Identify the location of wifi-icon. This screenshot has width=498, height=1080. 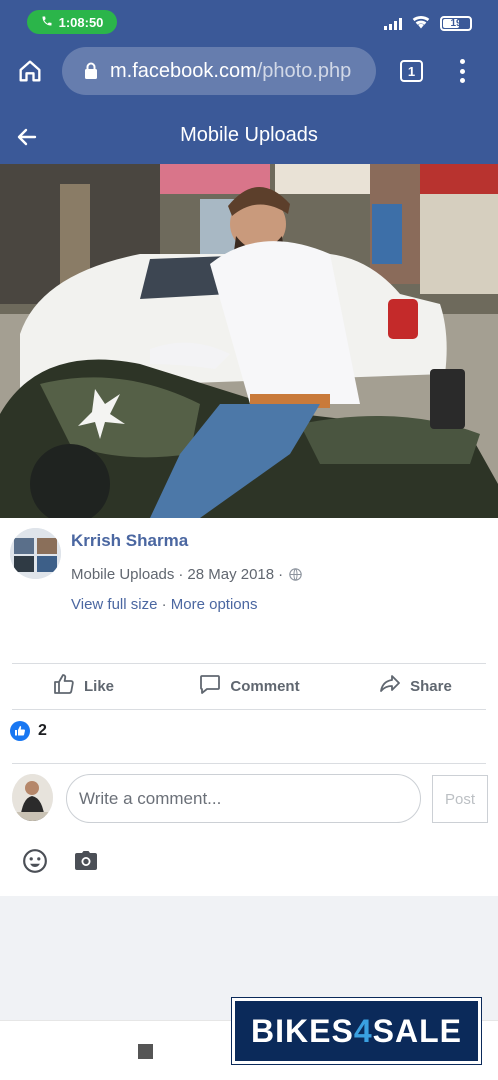
(421, 23).